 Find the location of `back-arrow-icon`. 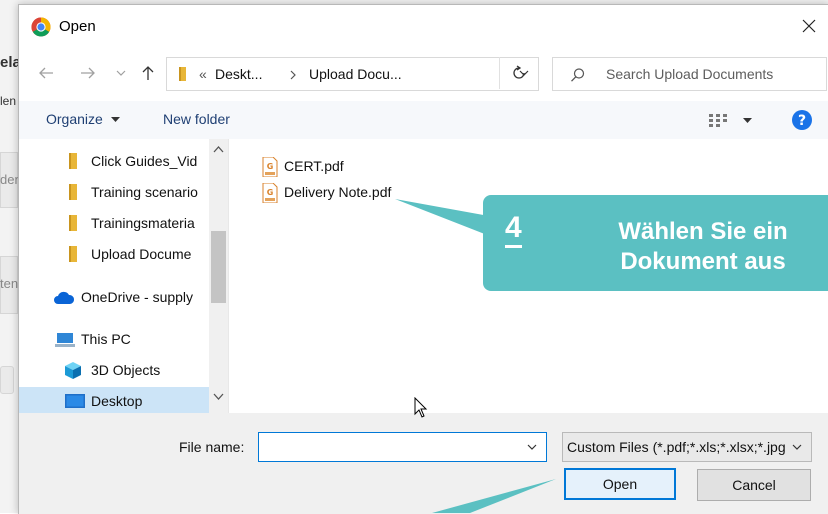

back-arrow-icon is located at coordinates (46, 73).